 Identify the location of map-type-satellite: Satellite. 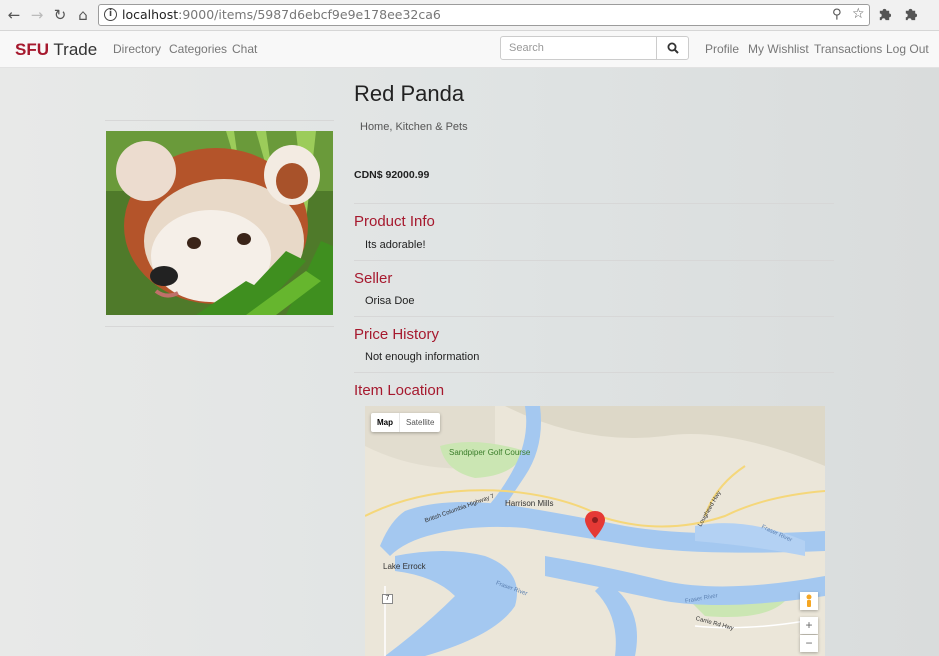
(419, 422).